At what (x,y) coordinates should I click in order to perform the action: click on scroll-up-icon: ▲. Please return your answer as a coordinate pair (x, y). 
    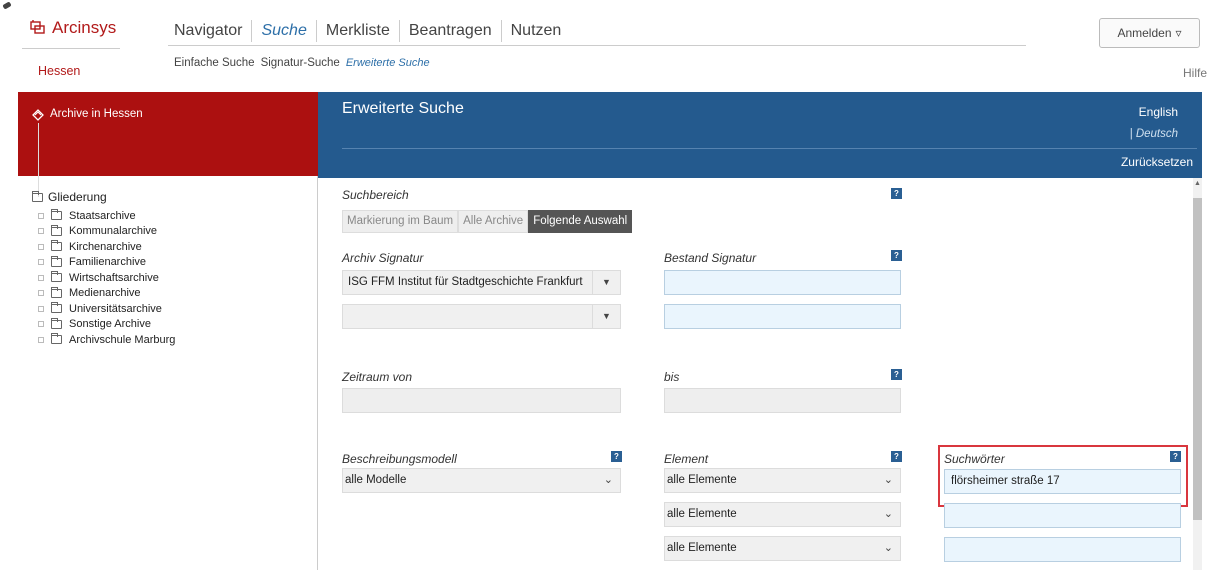
    Looking at the image, I should click on (1197, 183).